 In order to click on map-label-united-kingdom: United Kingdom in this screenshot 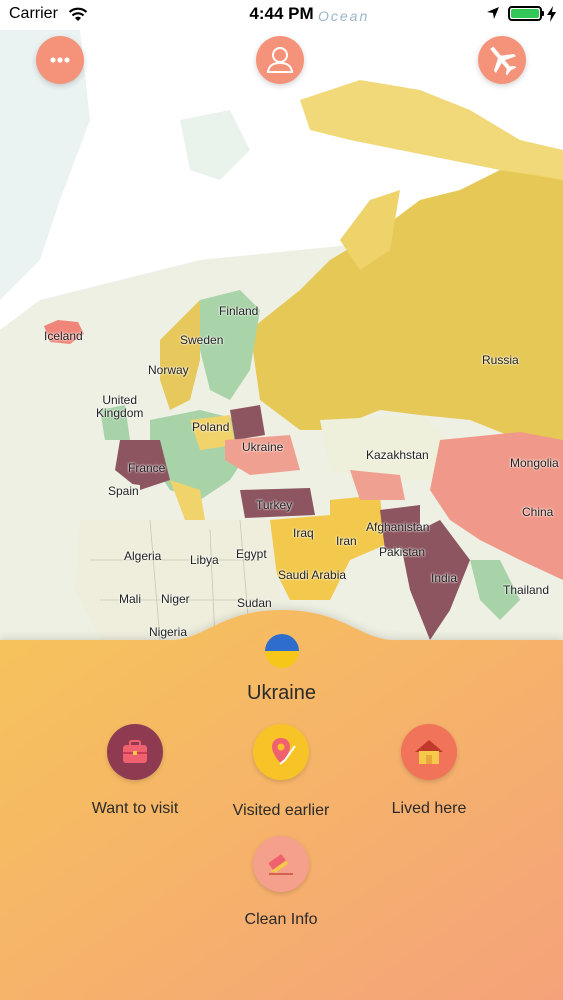, I will do `click(119, 407)`.